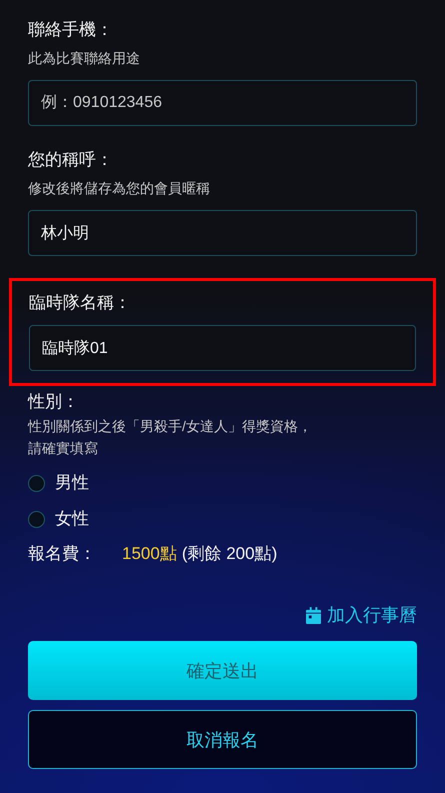  I want to click on field-label: 臨時隊名稱：, so click(80, 303).